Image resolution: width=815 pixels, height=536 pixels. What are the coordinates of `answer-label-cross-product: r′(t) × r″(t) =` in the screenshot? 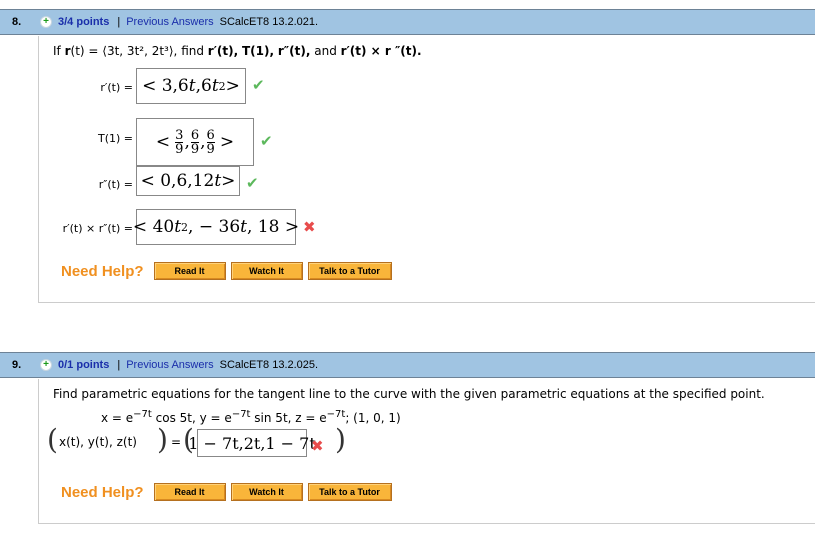 It's located at (97, 228).